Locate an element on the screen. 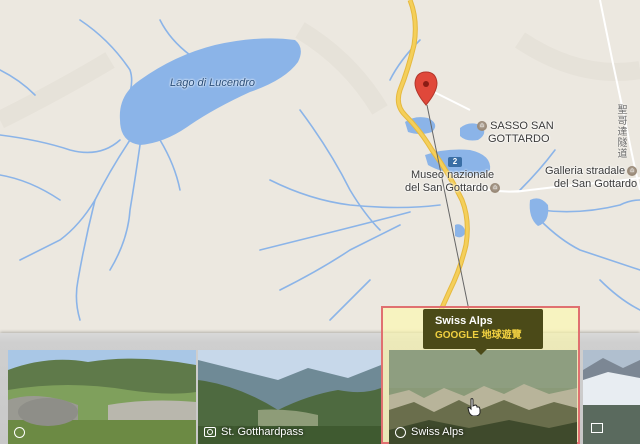  sasso-san-gottardo-label: ⌂ SASSO SAN GOTTARDO is located at coordinates (514, 133).